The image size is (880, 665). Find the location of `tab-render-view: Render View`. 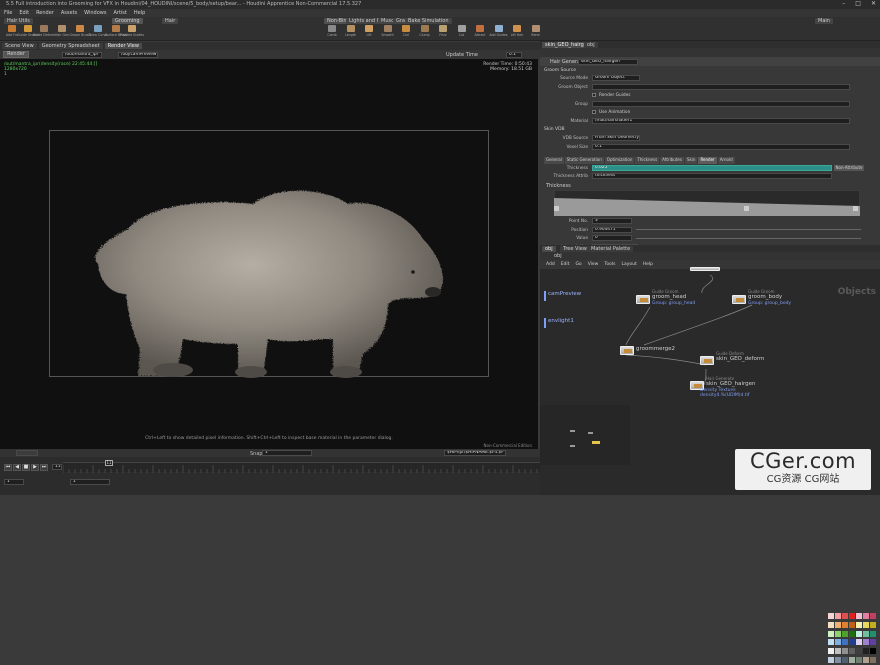

tab-render-view: Render View is located at coordinates (123, 46).